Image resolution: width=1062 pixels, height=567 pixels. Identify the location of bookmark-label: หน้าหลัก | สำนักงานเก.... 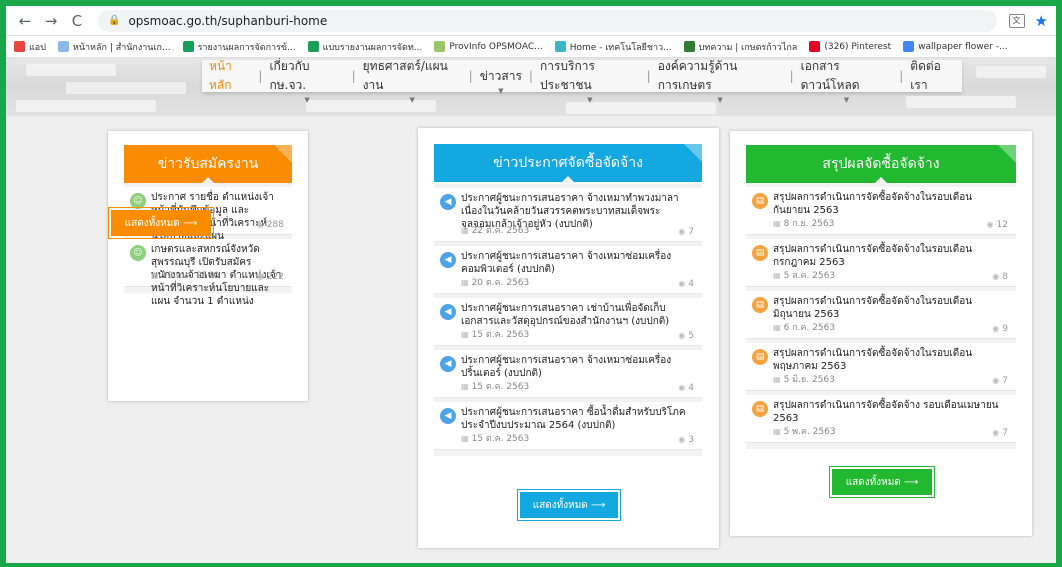
(121, 47).